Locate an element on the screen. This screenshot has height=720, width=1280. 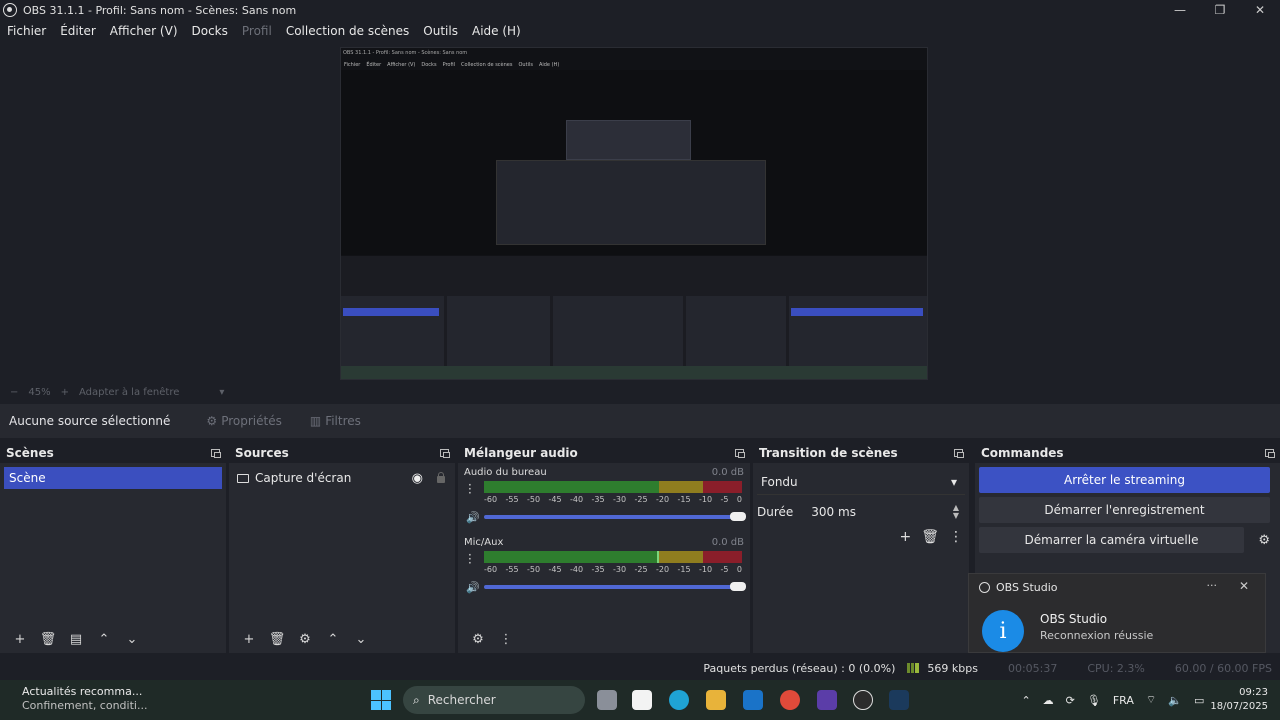
add-scene-button: + is located at coordinates (20, 639).